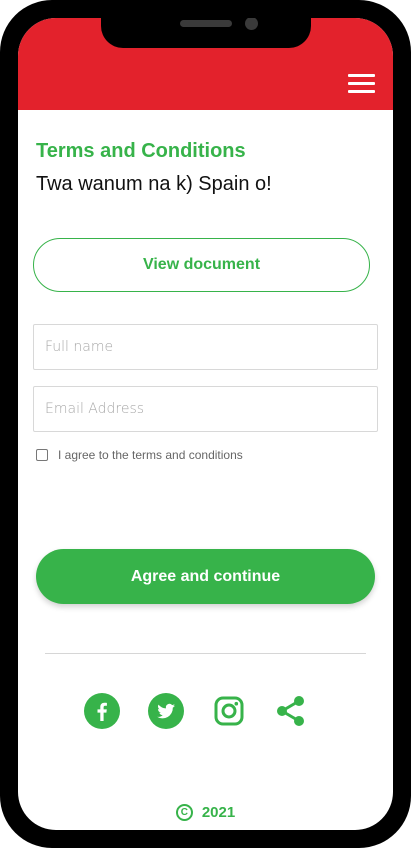  I want to click on page-title: Terms and Conditions, so click(141, 151).